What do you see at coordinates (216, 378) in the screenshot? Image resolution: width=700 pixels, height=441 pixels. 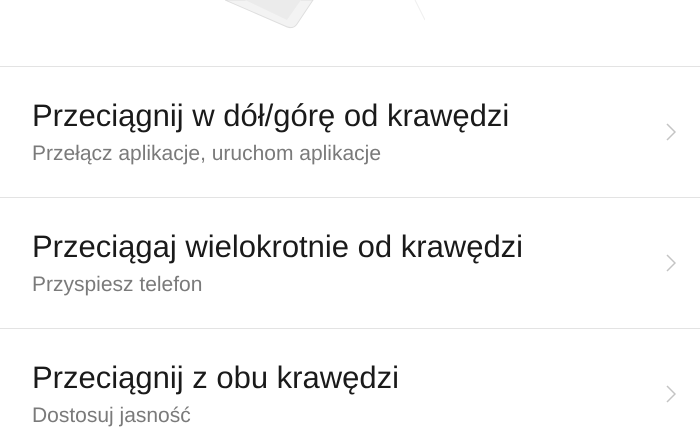 I see `row-title: Przeciągnij z obu krawędzi` at bounding box center [216, 378].